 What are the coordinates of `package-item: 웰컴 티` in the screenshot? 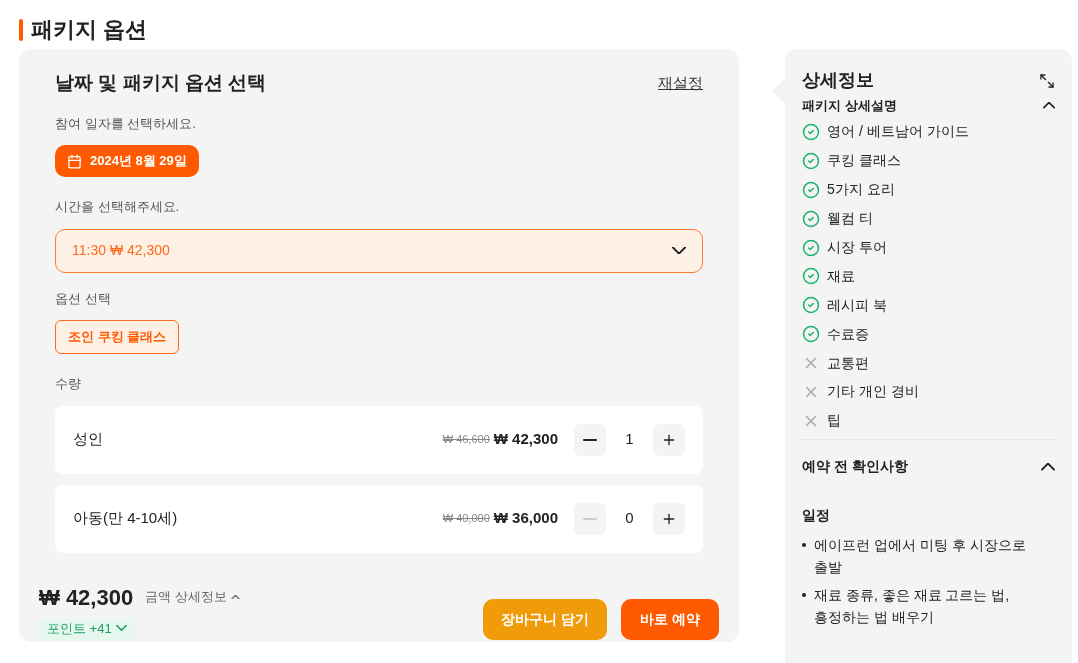 It's located at (850, 219).